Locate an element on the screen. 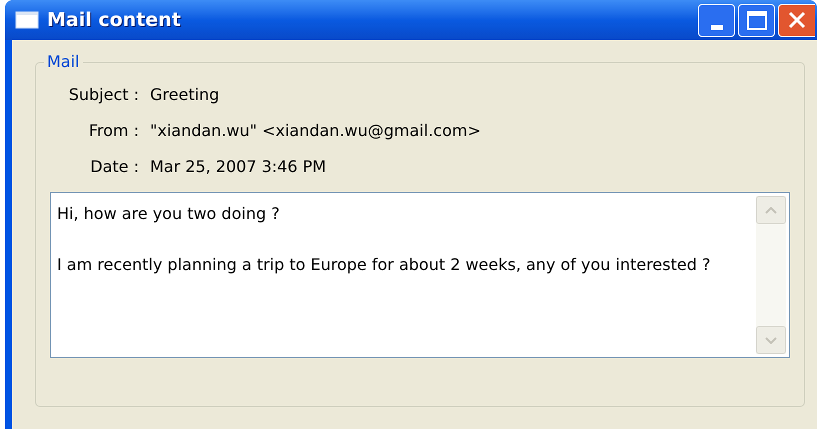 Image resolution: width=817 pixels, height=429 pixels. maximize-icon is located at coordinates (756, 20).